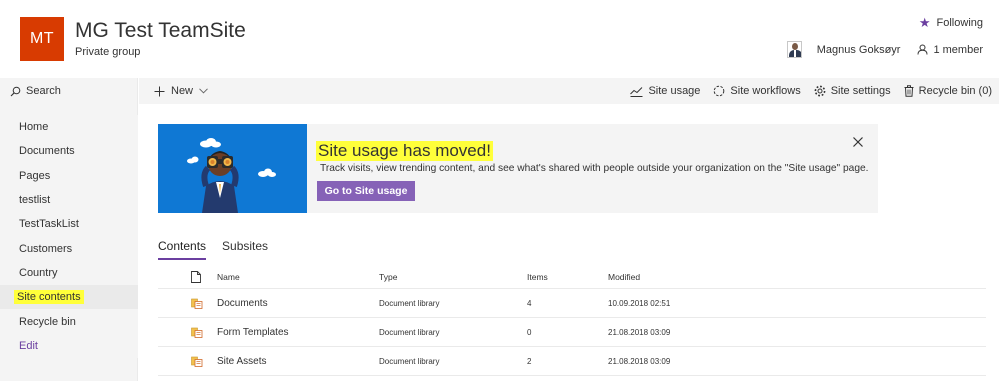 The image size is (999, 381). What do you see at coordinates (765, 91) in the screenshot?
I see `site-workflows-label: Site workflows` at bounding box center [765, 91].